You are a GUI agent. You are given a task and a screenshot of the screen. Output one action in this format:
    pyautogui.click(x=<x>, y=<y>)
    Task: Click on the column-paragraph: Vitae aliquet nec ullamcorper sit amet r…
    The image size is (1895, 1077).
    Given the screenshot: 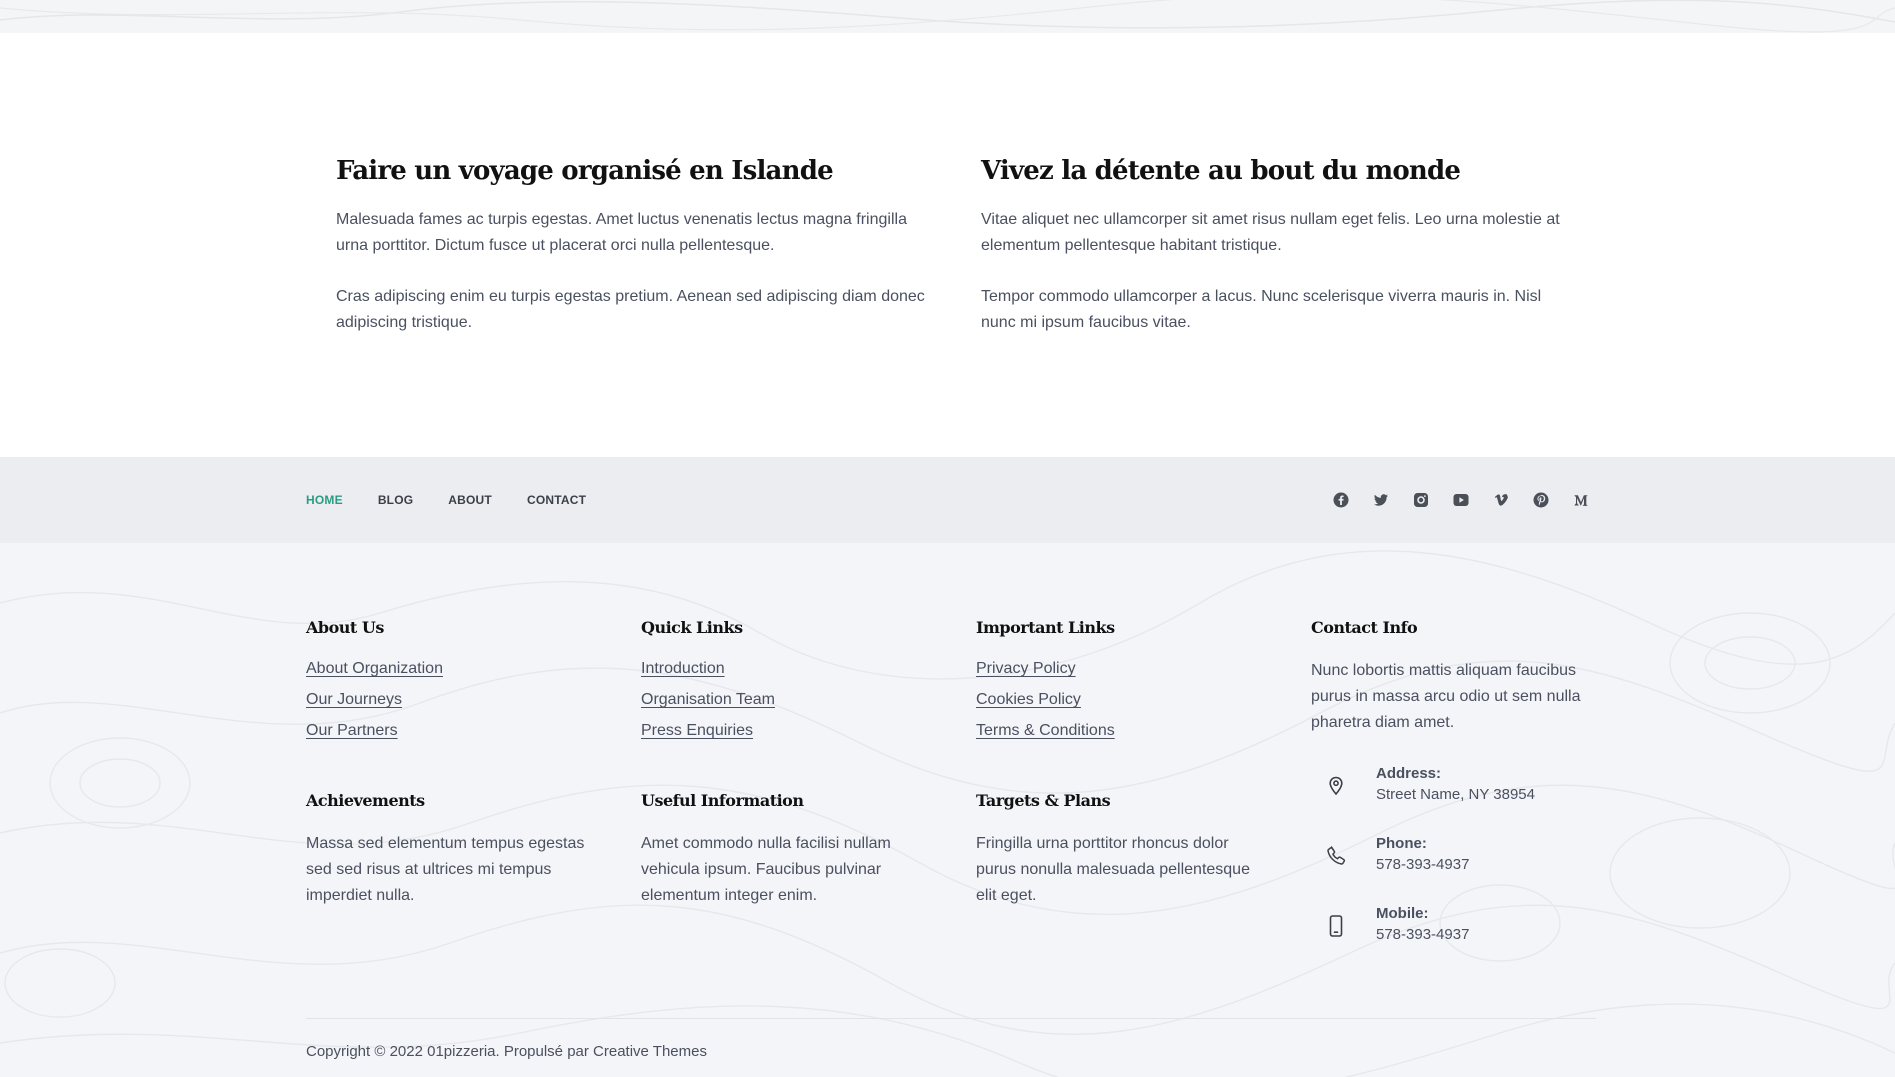 What is the action you would take?
    pyautogui.click(x=1270, y=232)
    